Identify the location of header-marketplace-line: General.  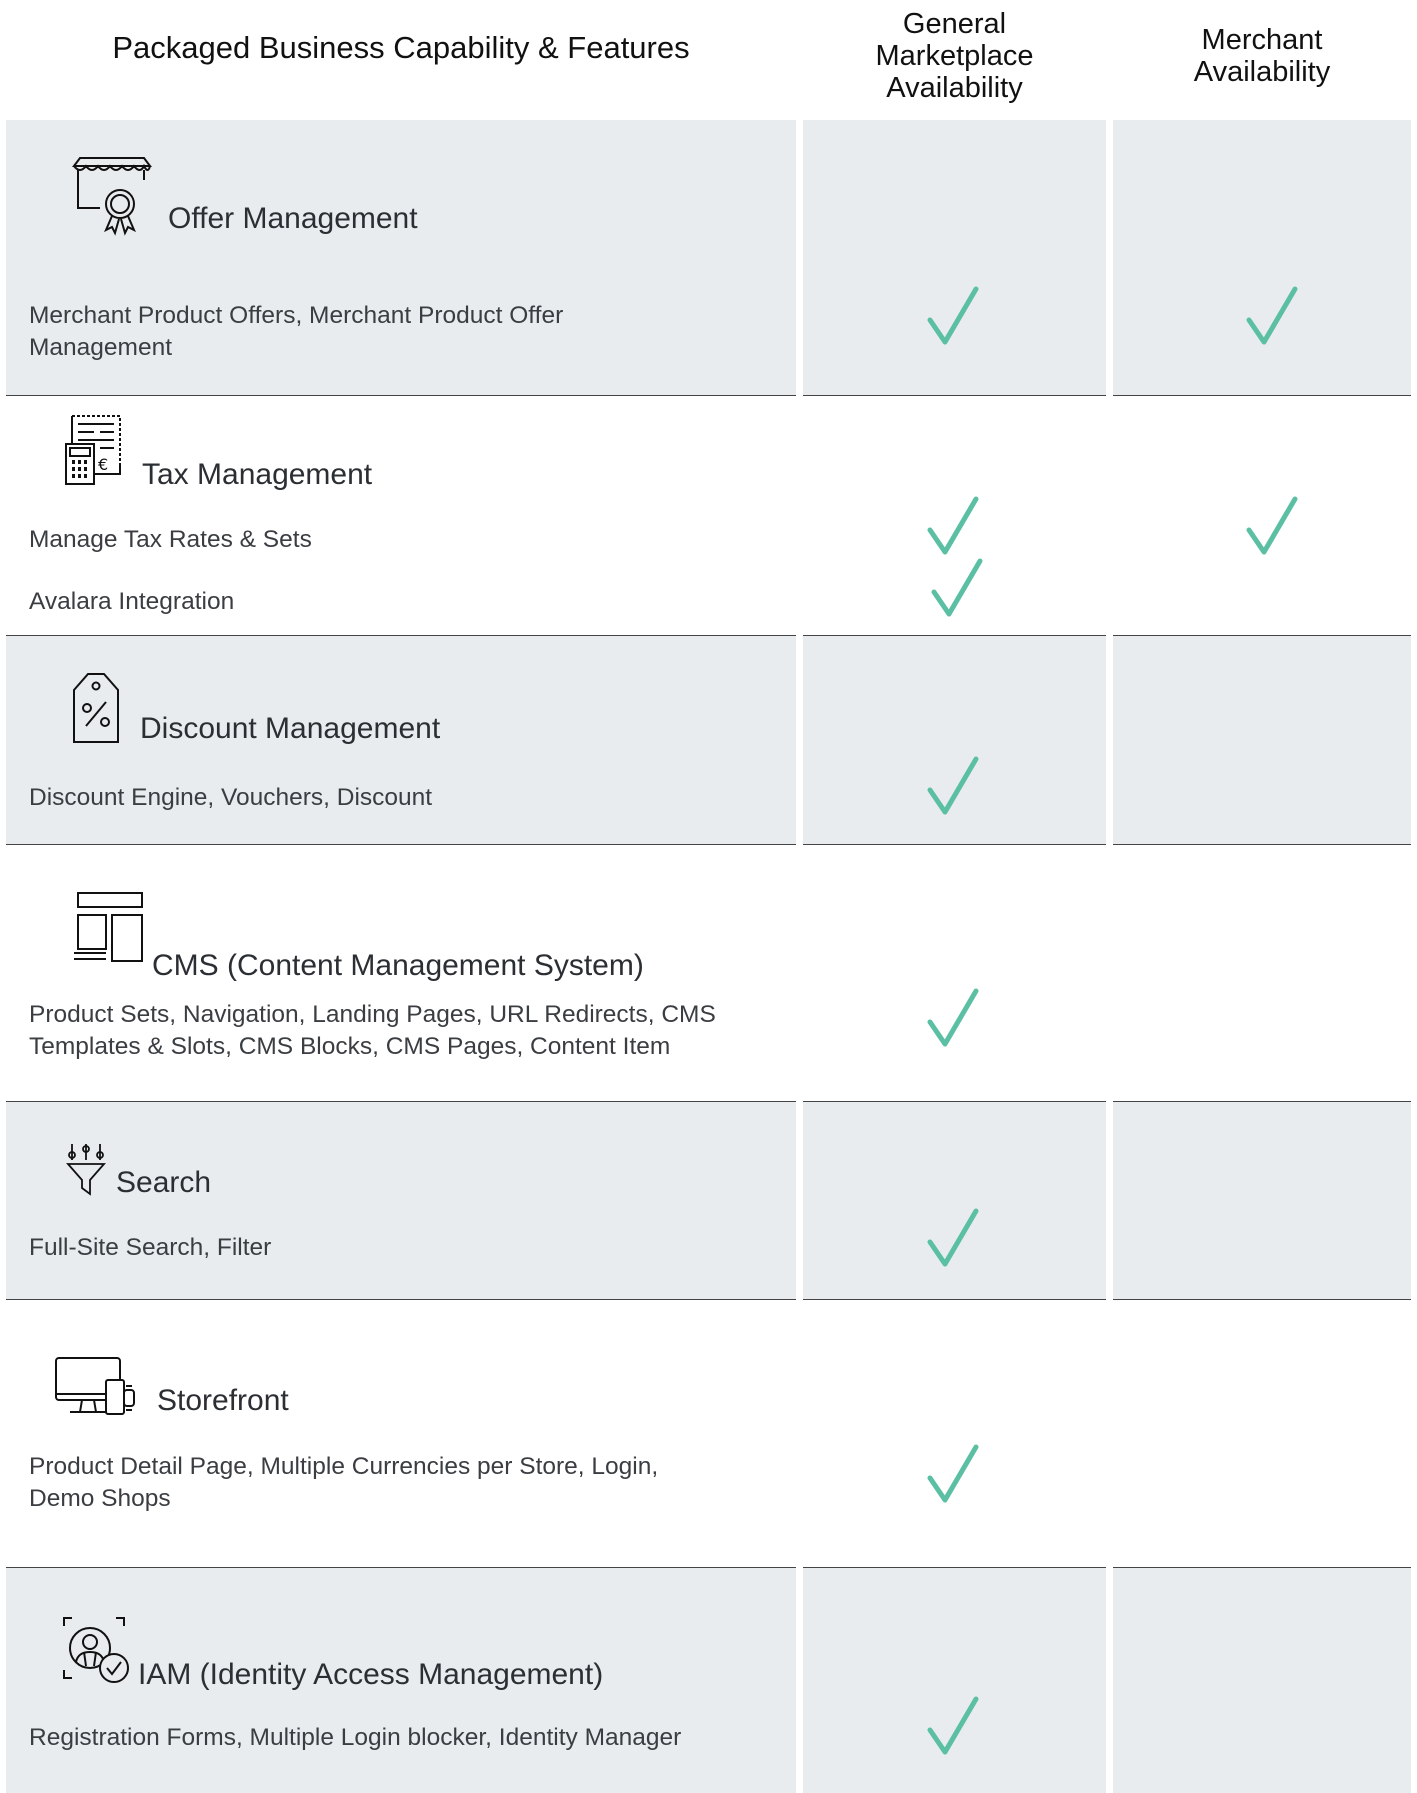
(954, 24).